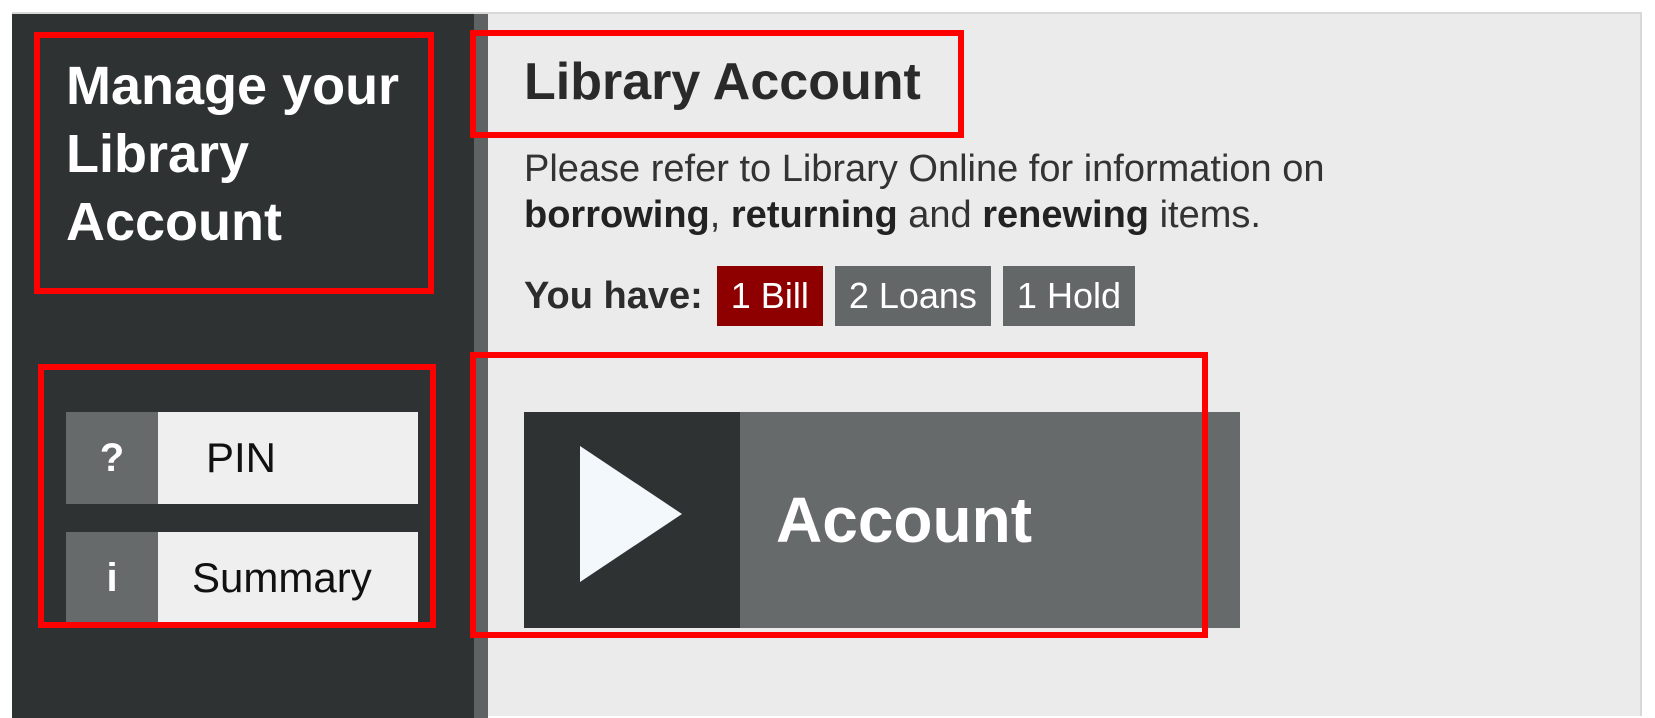 This screenshot has height=718, width=1655. What do you see at coordinates (481, 366) in the screenshot?
I see `sidebar-divider` at bounding box center [481, 366].